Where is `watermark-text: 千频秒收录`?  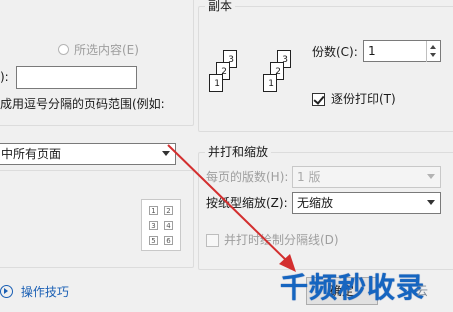
watermark-text: 千频秒收录 is located at coordinates (353, 287).